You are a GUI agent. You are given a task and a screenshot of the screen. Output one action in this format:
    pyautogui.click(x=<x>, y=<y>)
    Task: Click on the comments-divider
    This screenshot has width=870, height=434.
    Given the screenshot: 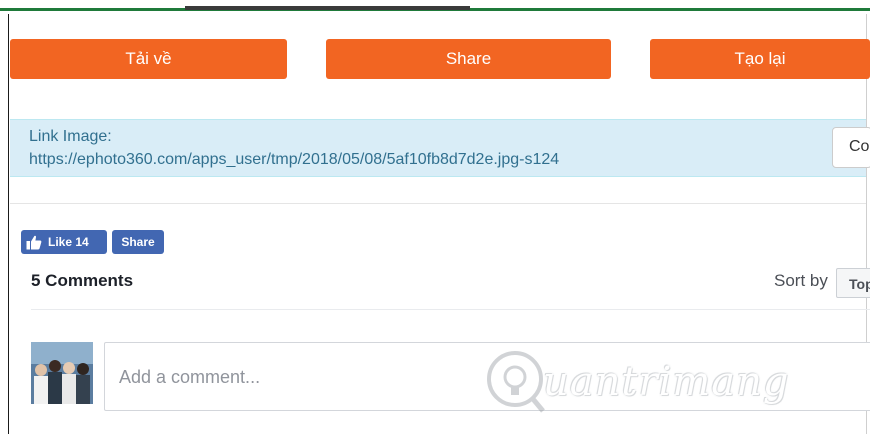 What is the action you would take?
    pyautogui.click(x=450, y=309)
    